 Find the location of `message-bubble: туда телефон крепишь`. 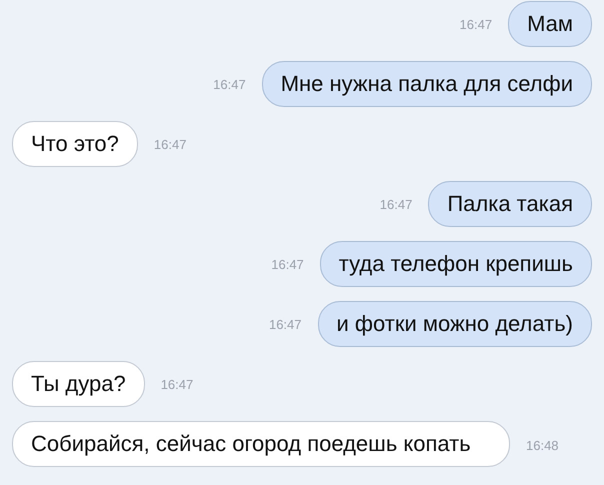

message-bubble: туда телефон крепишь is located at coordinates (456, 264).